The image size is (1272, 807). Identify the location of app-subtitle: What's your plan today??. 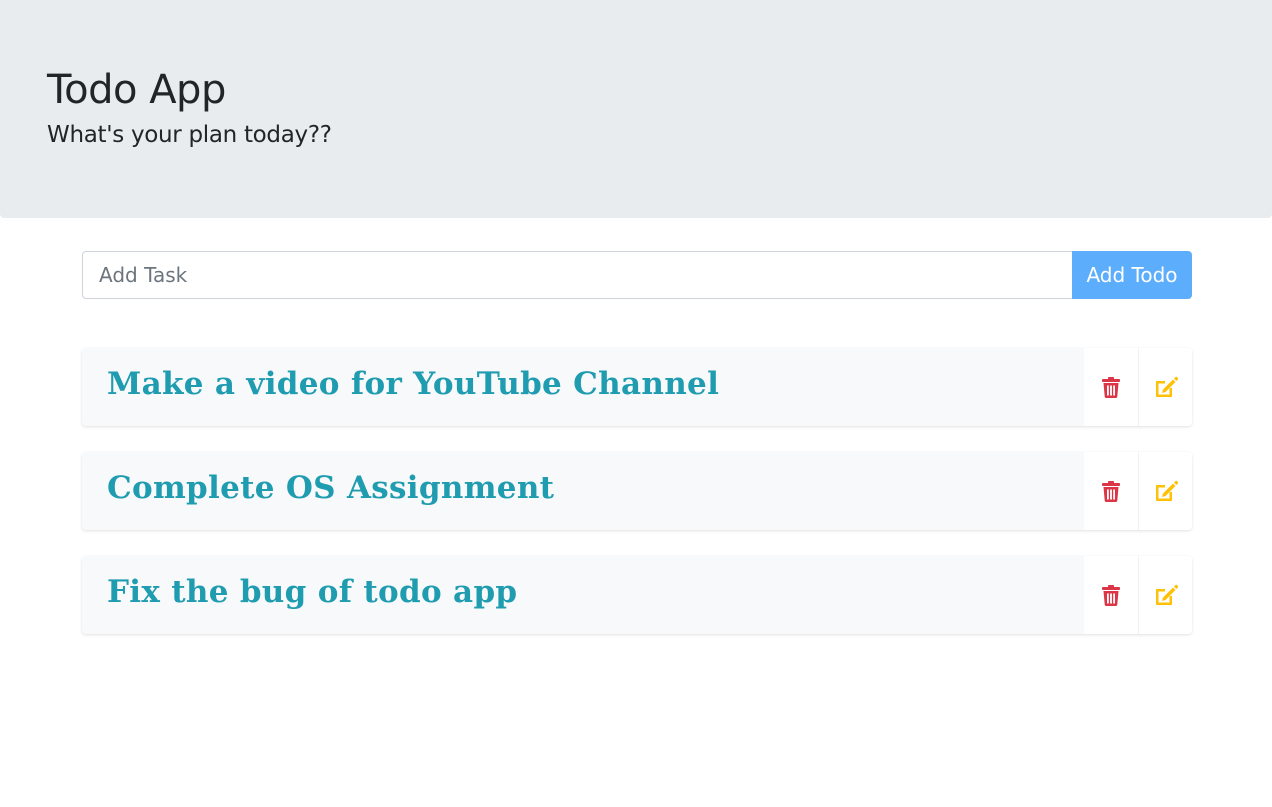
(189, 135).